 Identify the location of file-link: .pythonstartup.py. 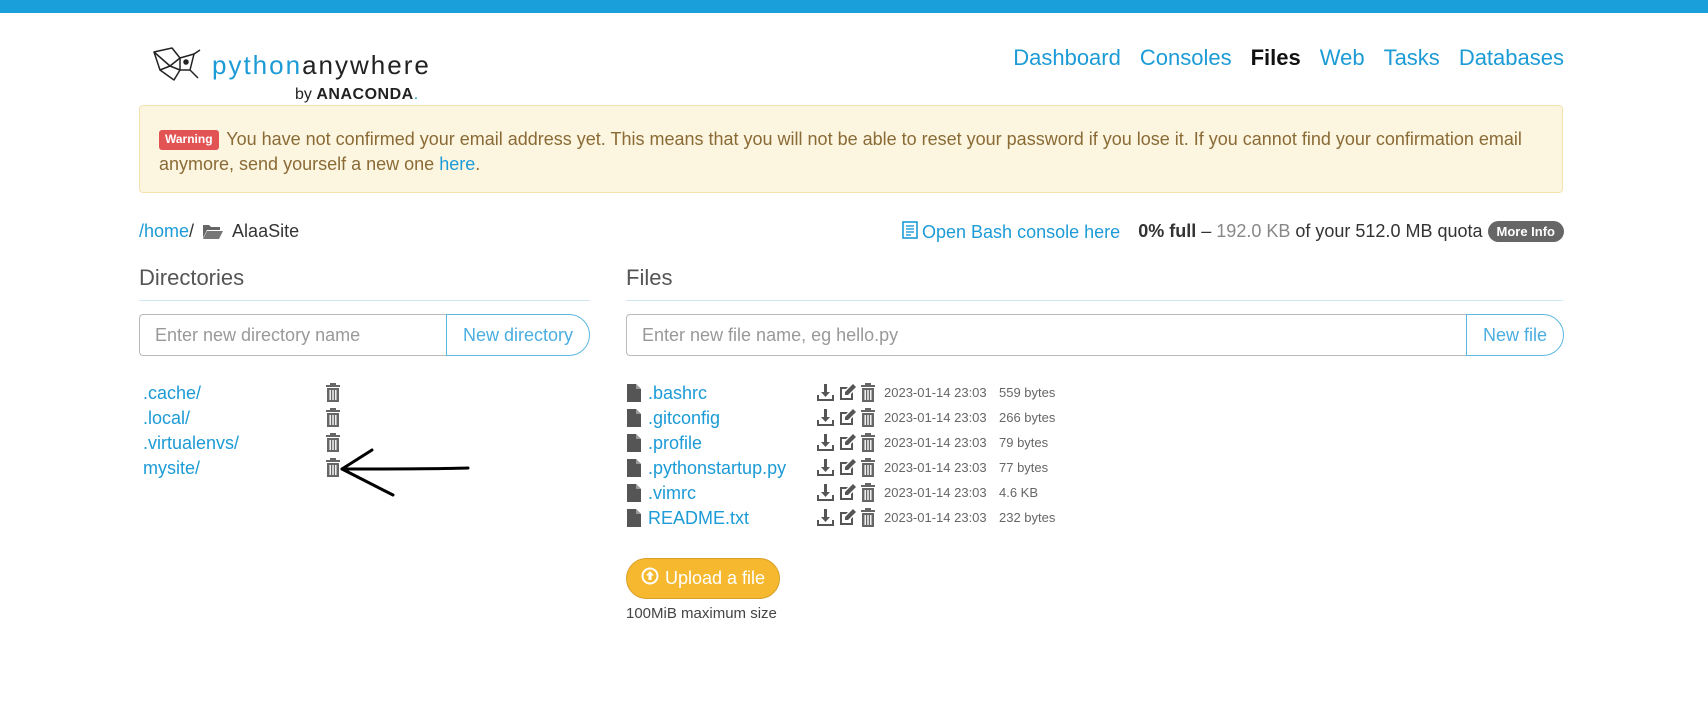
(717, 468).